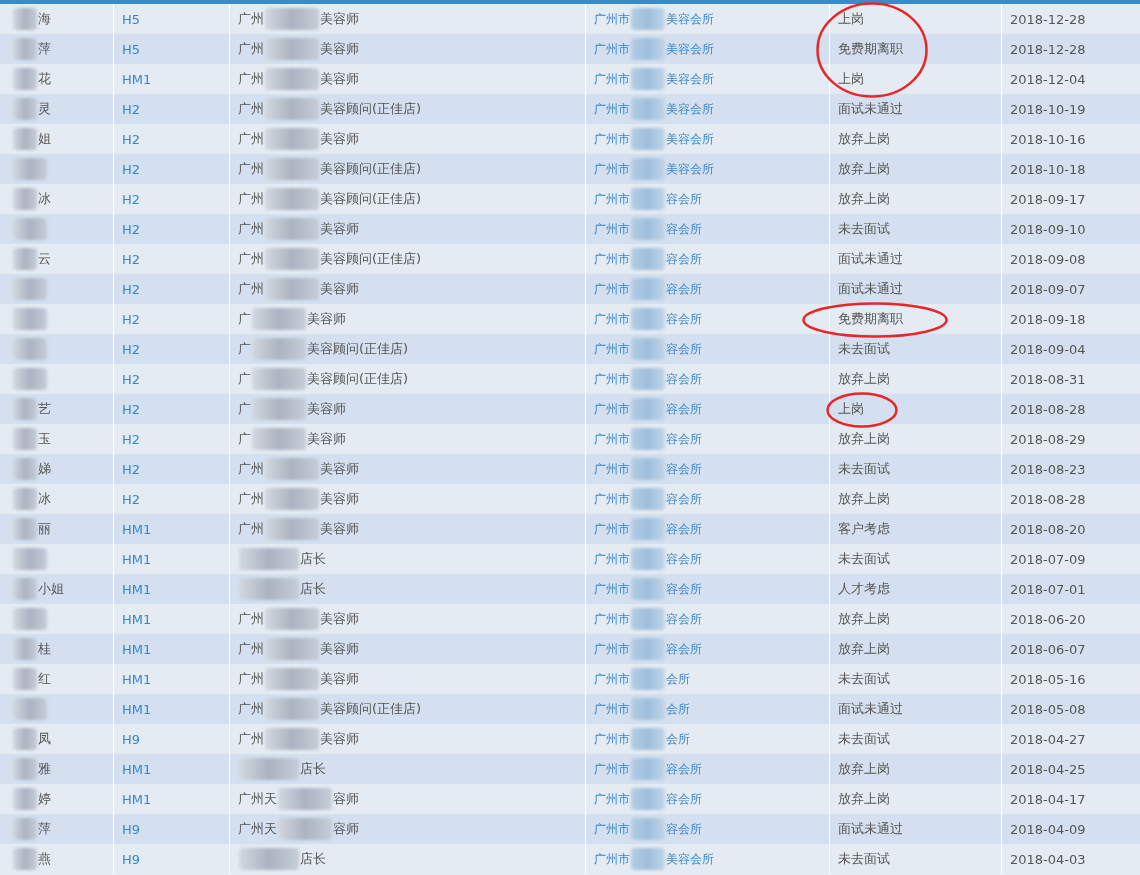 Image resolution: width=1140 pixels, height=875 pixels. What do you see at coordinates (244, 409) in the screenshot?
I see `job-title-prefix: 广` at bounding box center [244, 409].